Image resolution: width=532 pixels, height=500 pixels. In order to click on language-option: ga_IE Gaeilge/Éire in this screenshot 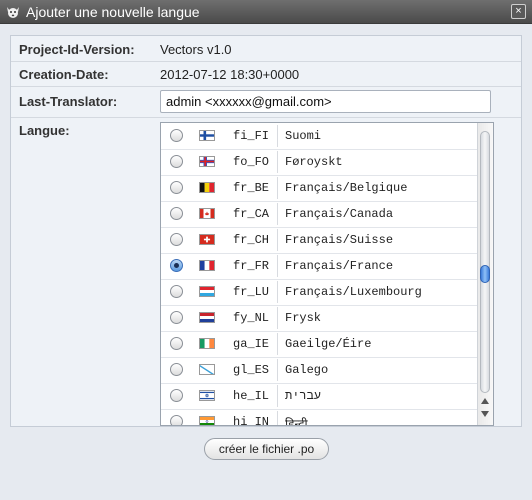, I will do `click(319, 344)`.